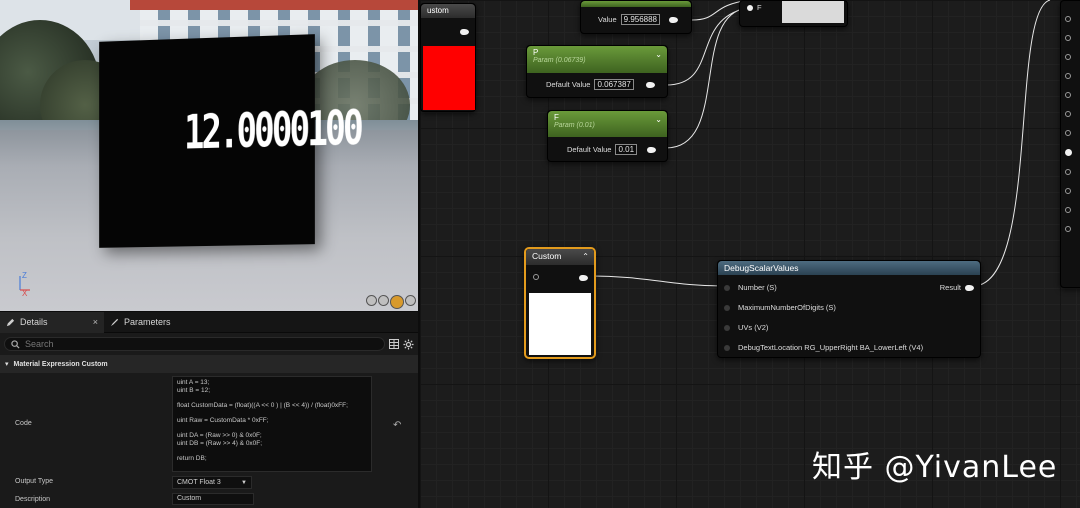  Describe the element at coordinates (408, 344) in the screenshot. I see `gear-icon` at that location.